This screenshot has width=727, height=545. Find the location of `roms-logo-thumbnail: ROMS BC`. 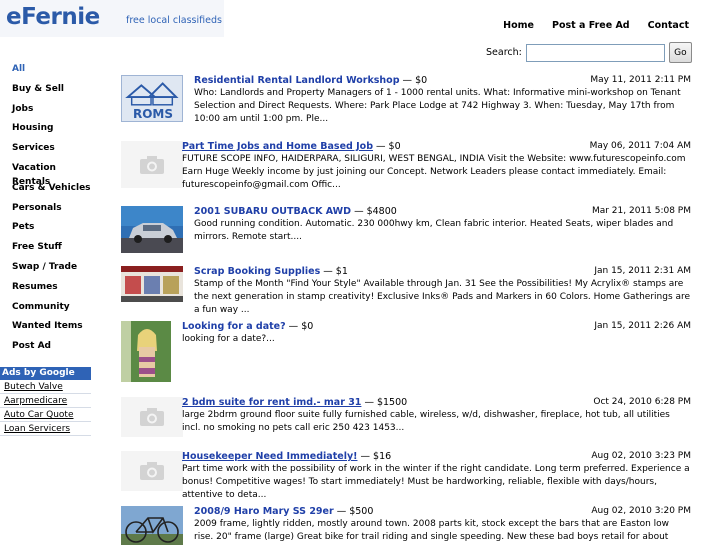

roms-logo-thumbnail: ROMS BC is located at coordinates (152, 98).